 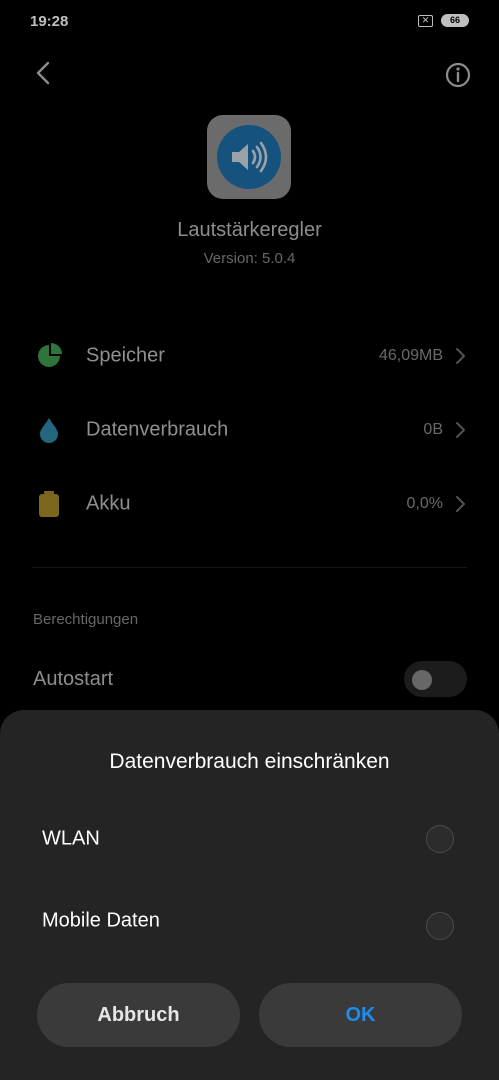 What do you see at coordinates (440, 926) in the screenshot?
I see `mobile-data-radio` at bounding box center [440, 926].